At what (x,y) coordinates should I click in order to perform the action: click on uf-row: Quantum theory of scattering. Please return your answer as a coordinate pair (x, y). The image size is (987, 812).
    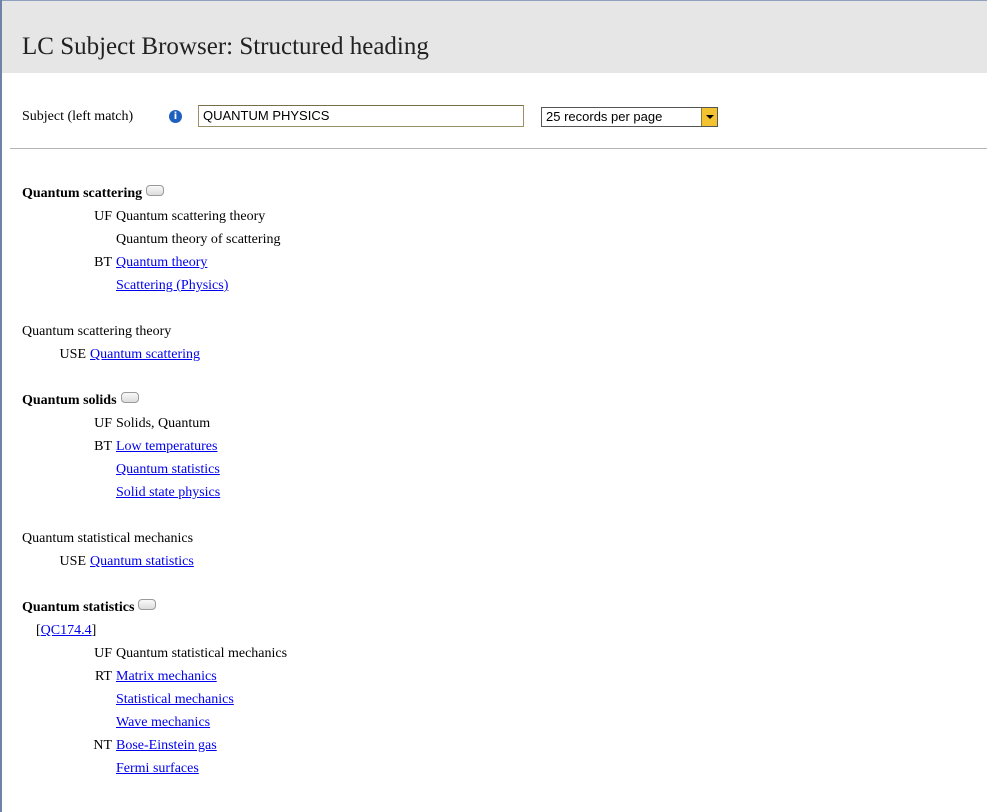
    Looking at the image, I should click on (154, 239).